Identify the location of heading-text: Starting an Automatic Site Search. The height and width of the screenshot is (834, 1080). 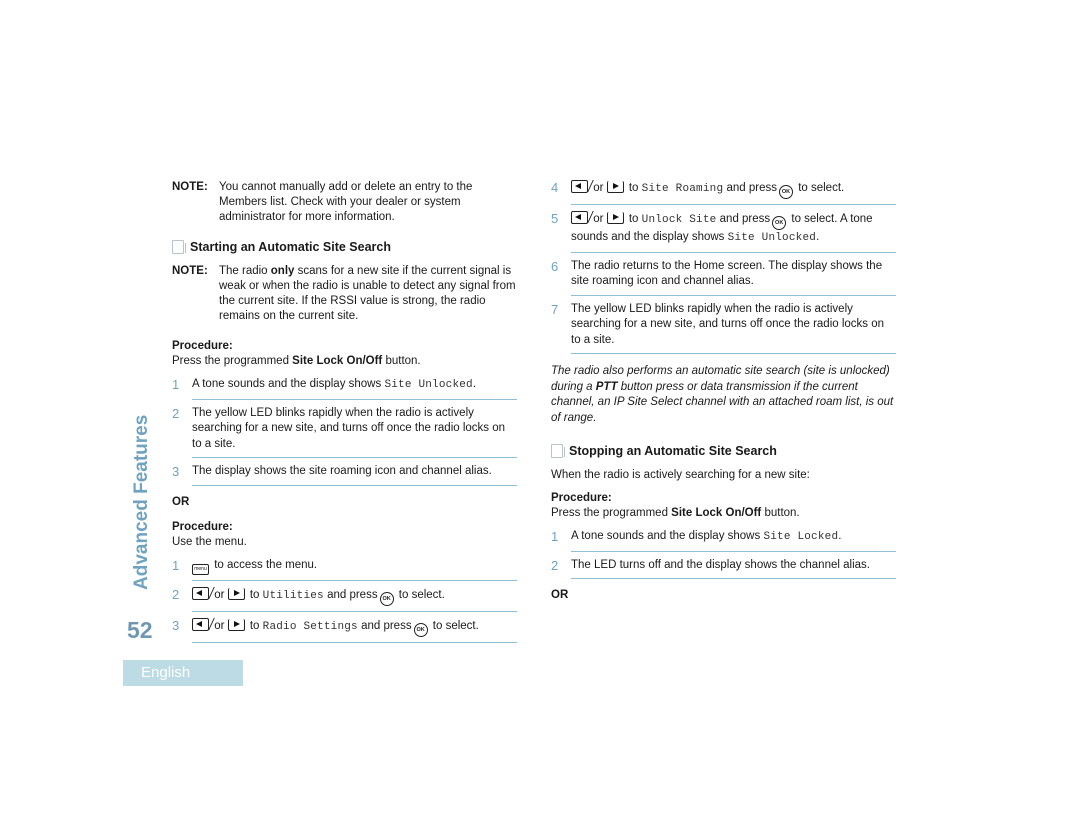
(290, 247).